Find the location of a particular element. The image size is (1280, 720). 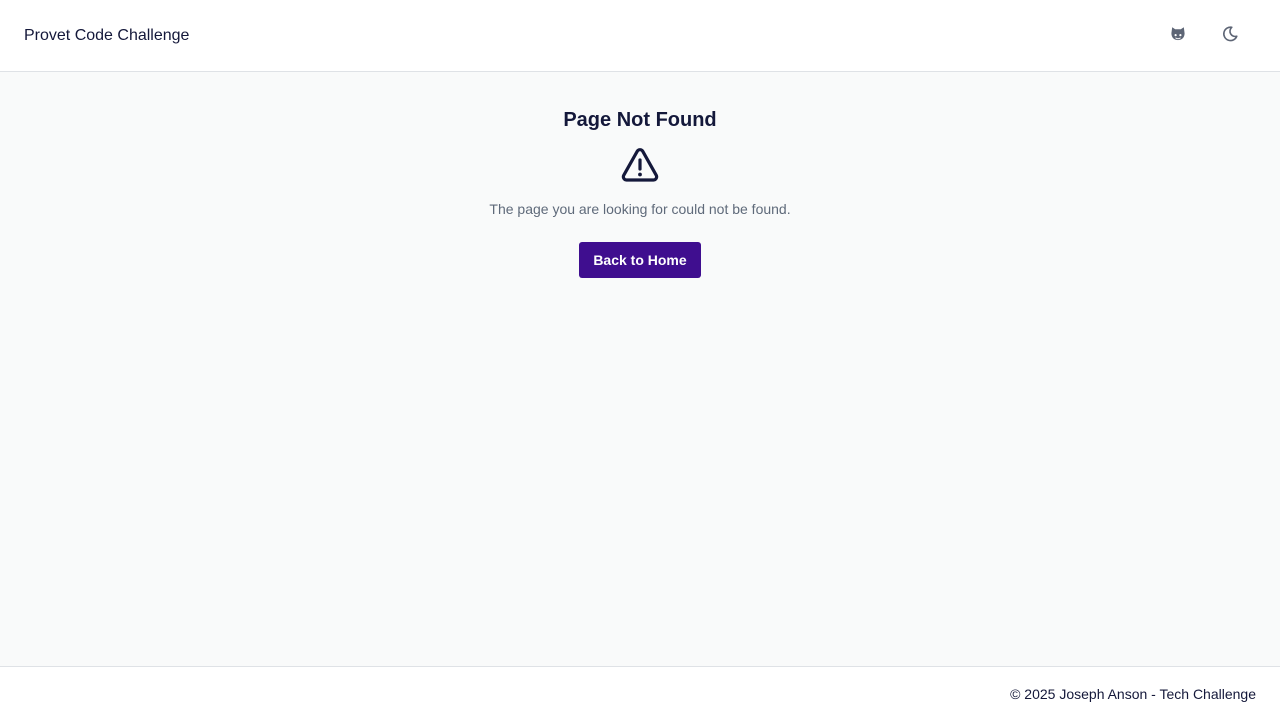

app-footer: © 2025 Joseph Anson - Tech Challenge is located at coordinates (640, 693).